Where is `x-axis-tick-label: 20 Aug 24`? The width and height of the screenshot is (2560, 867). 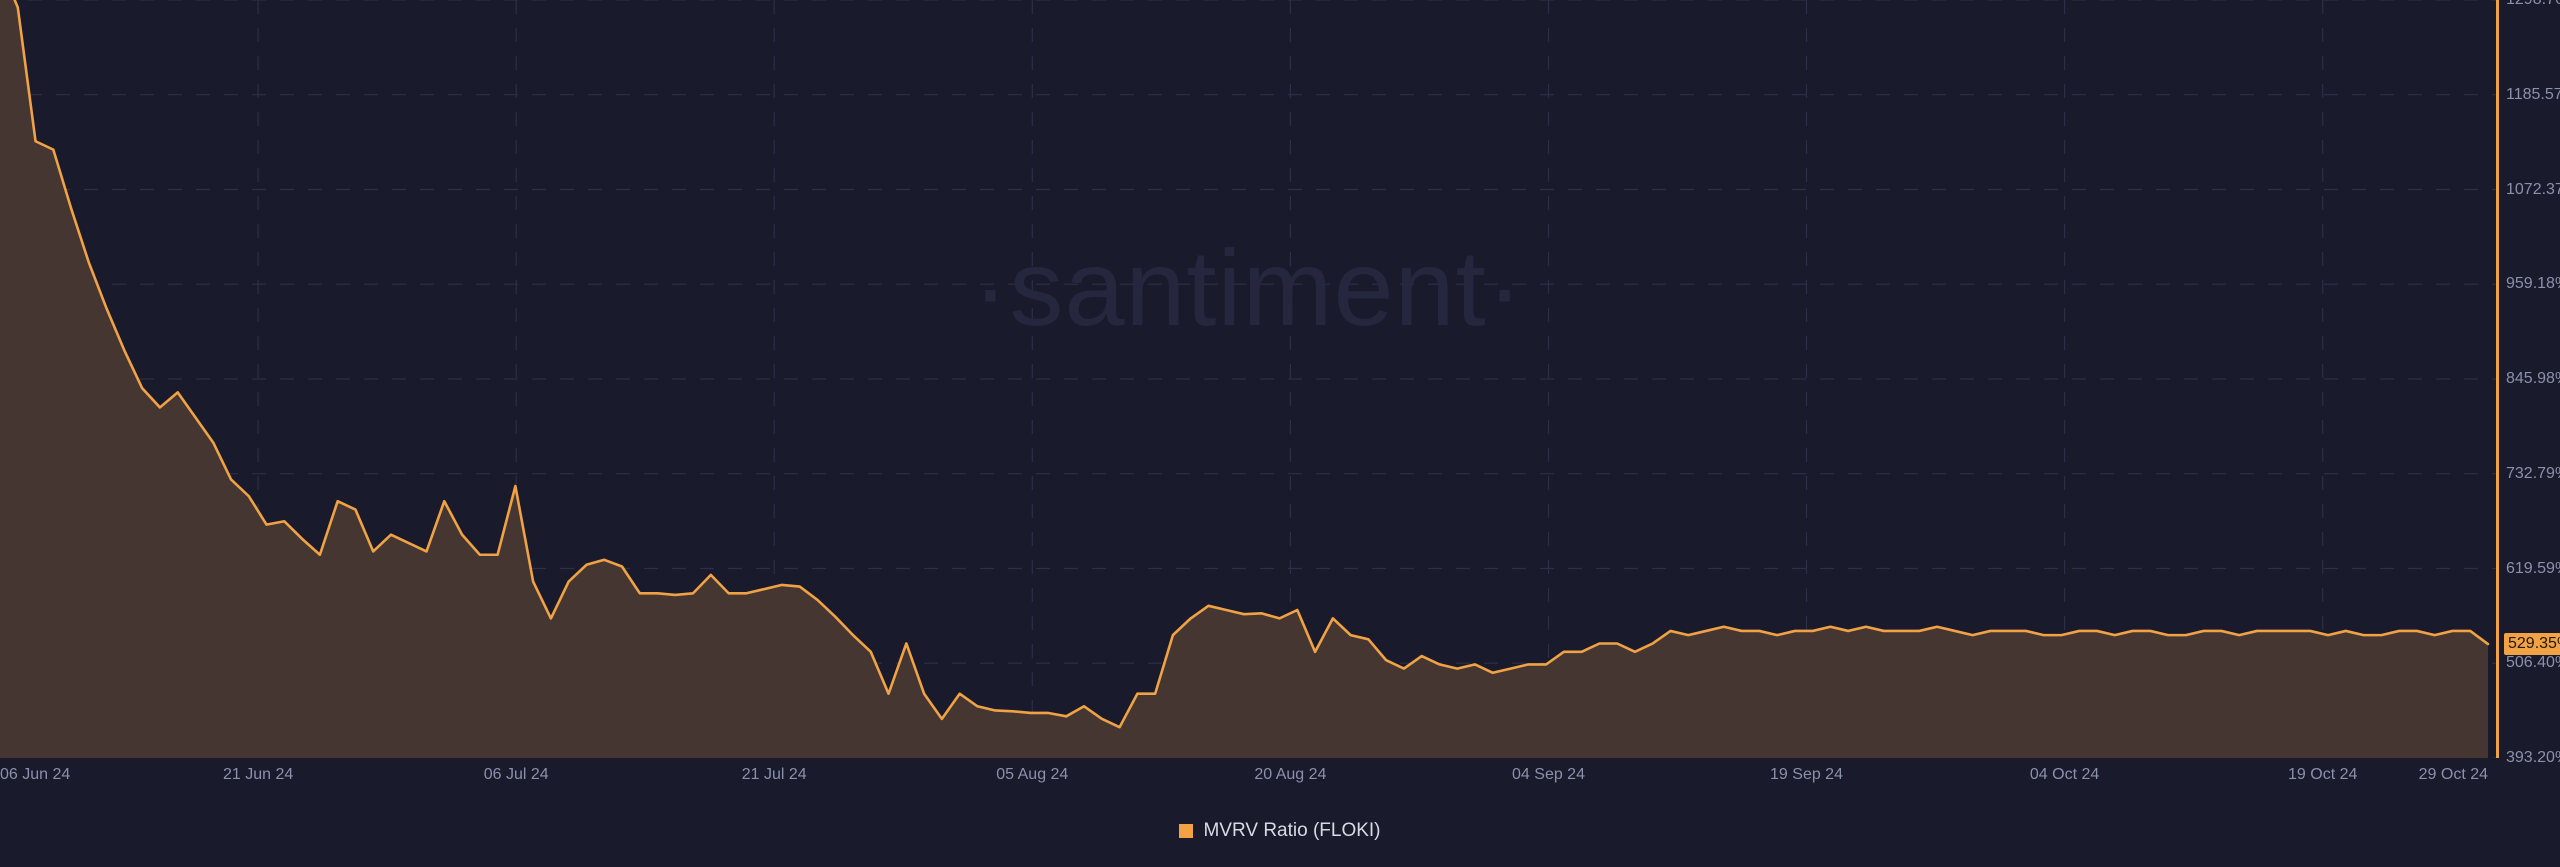
x-axis-tick-label: 20 Aug 24 is located at coordinates (1290, 774).